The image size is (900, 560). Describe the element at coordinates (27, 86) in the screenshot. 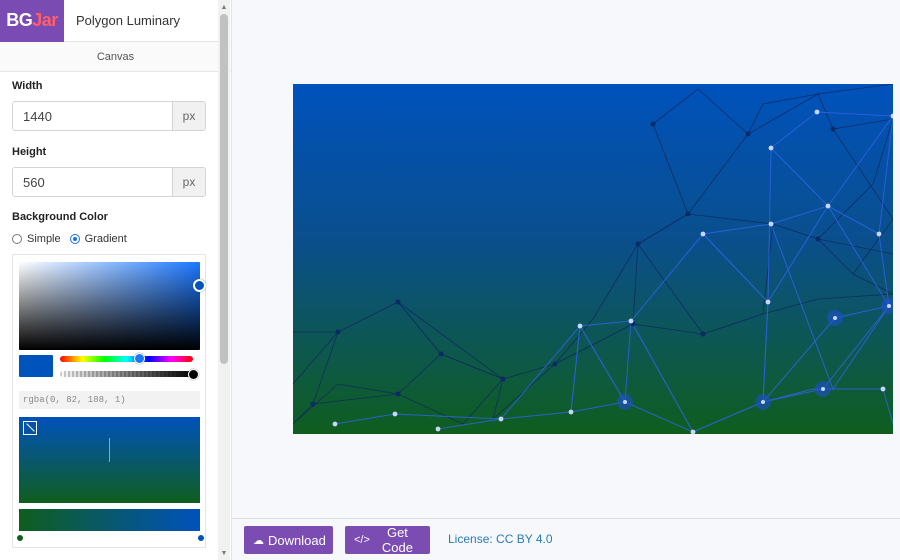

I see `width-label: Width` at that location.